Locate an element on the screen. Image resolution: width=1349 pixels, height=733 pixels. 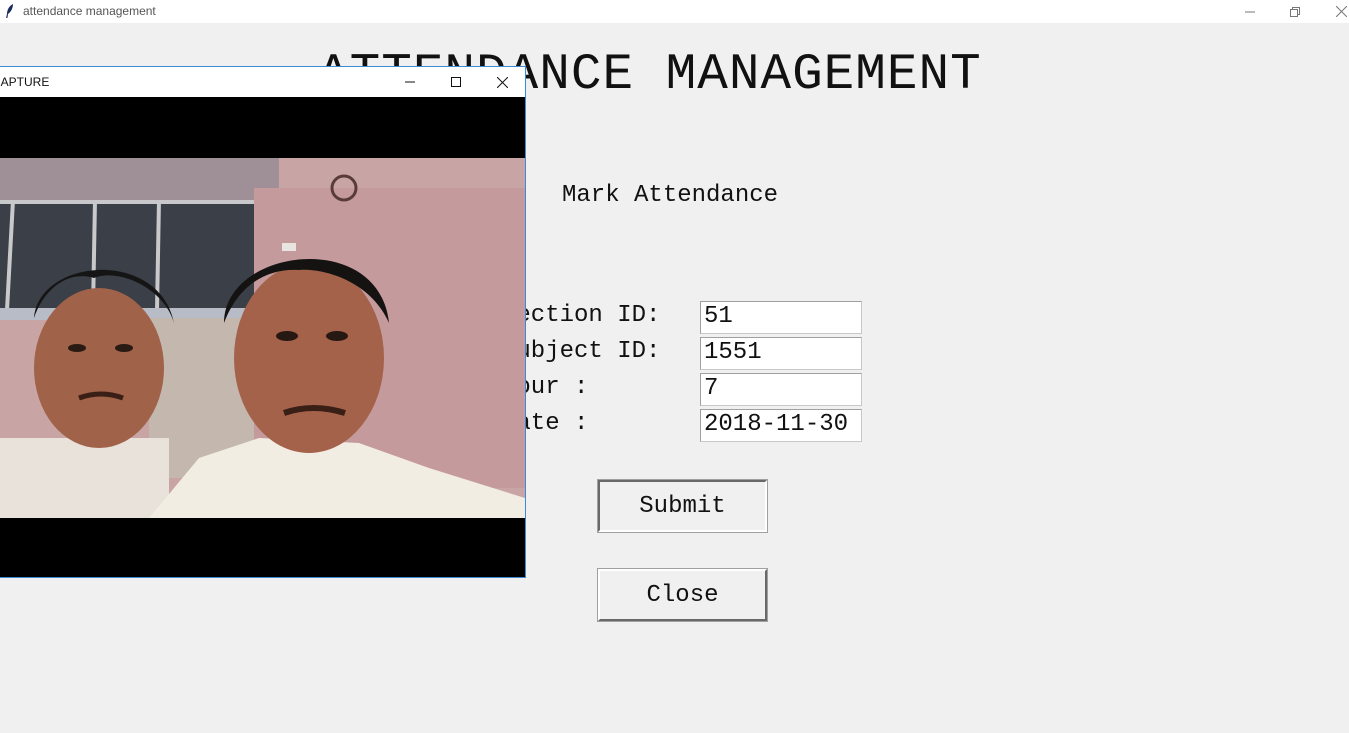
restore-button is located at coordinates (1295, 11).